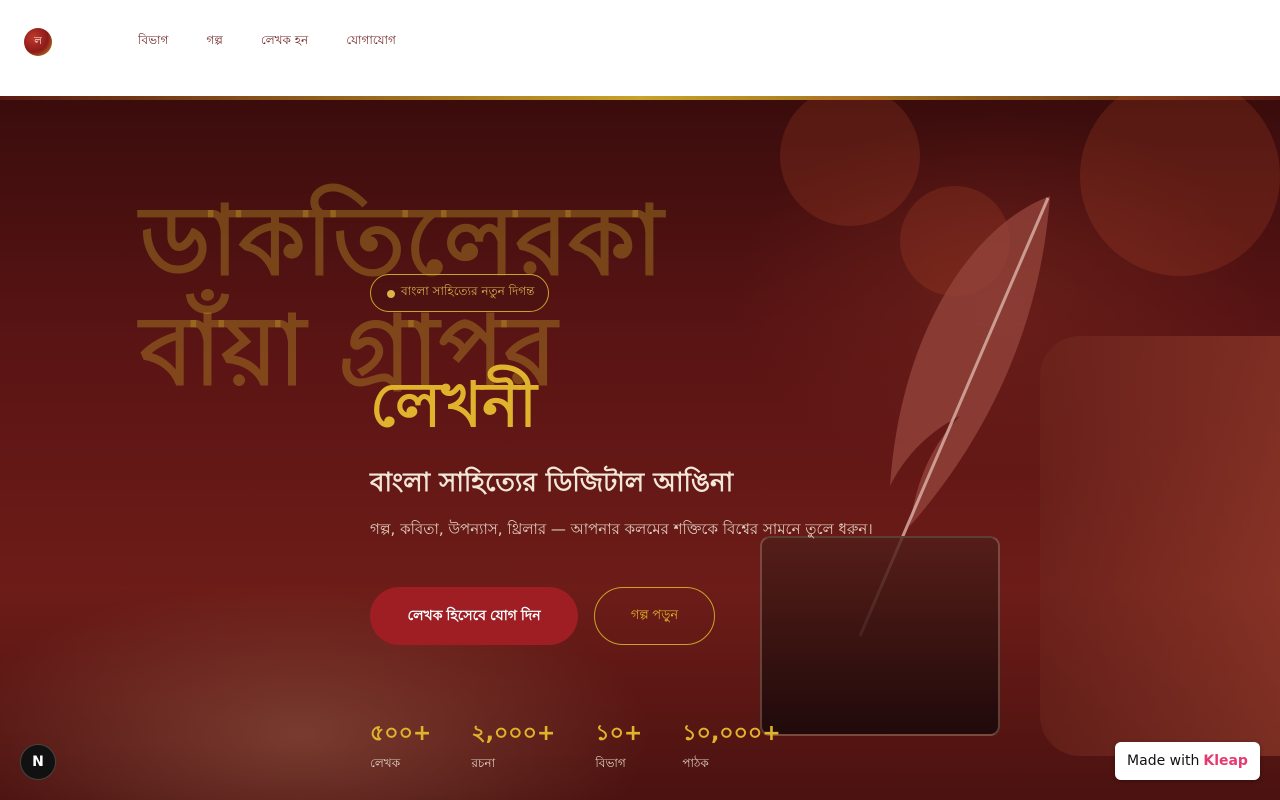  I want to click on stat-label: লেখক, so click(385, 763).